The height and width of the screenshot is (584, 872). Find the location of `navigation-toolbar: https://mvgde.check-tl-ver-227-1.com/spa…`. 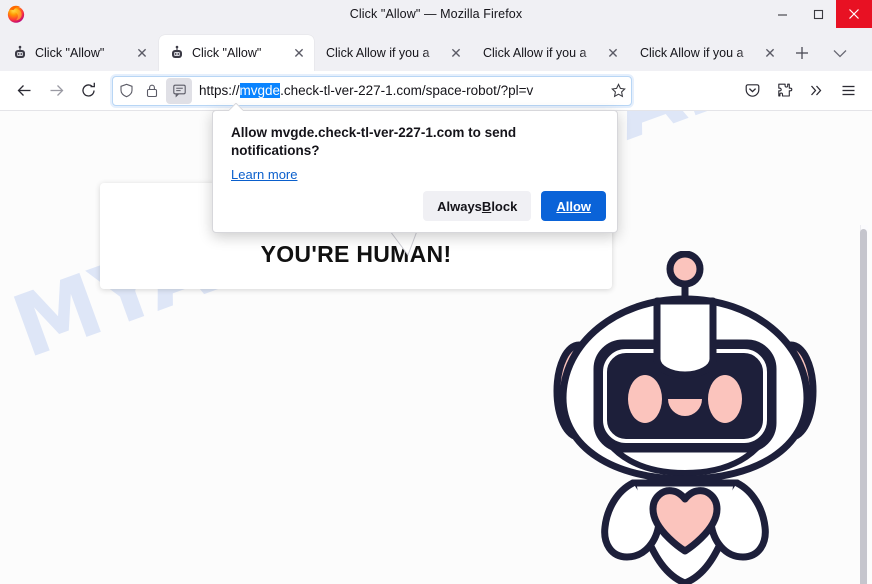

navigation-toolbar: https://mvgde.check-tl-ver-227-1.com/spa… is located at coordinates (436, 91).